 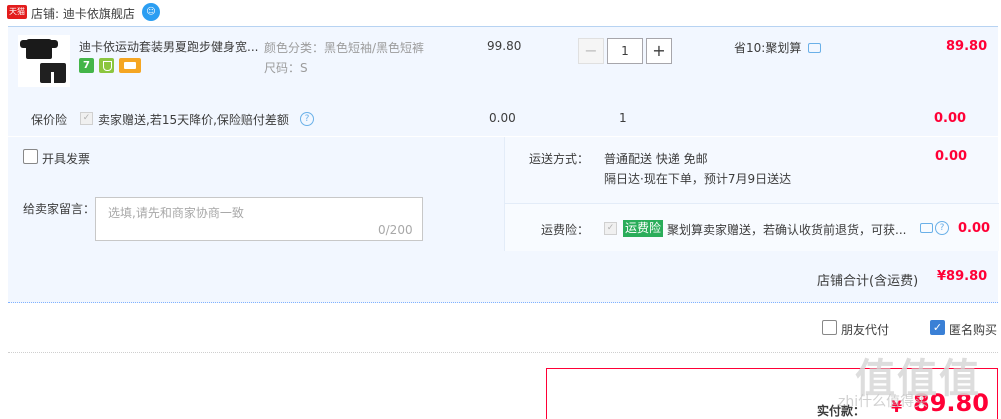 What do you see at coordinates (252, 194) in the screenshot?
I see `options-left: 开具发票 给卖家留言： 选填,请先和商家协商一致 0/200` at bounding box center [252, 194].